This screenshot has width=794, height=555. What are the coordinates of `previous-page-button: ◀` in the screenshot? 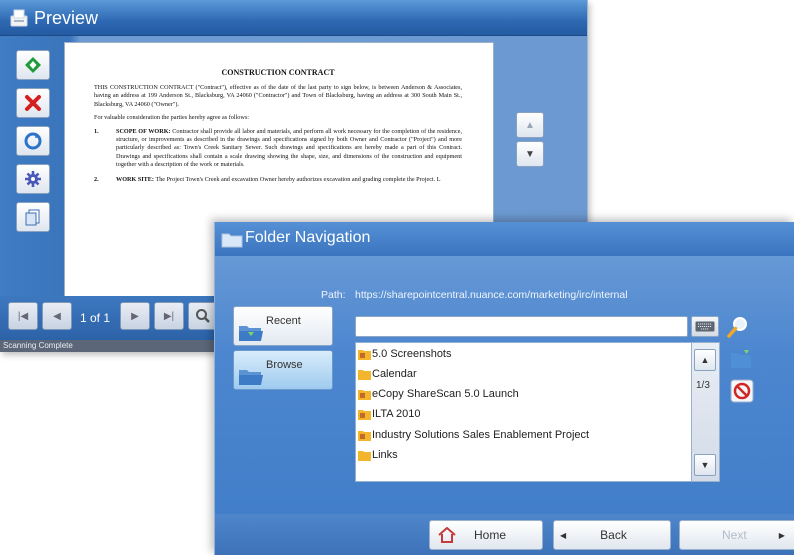 It's located at (57, 316).